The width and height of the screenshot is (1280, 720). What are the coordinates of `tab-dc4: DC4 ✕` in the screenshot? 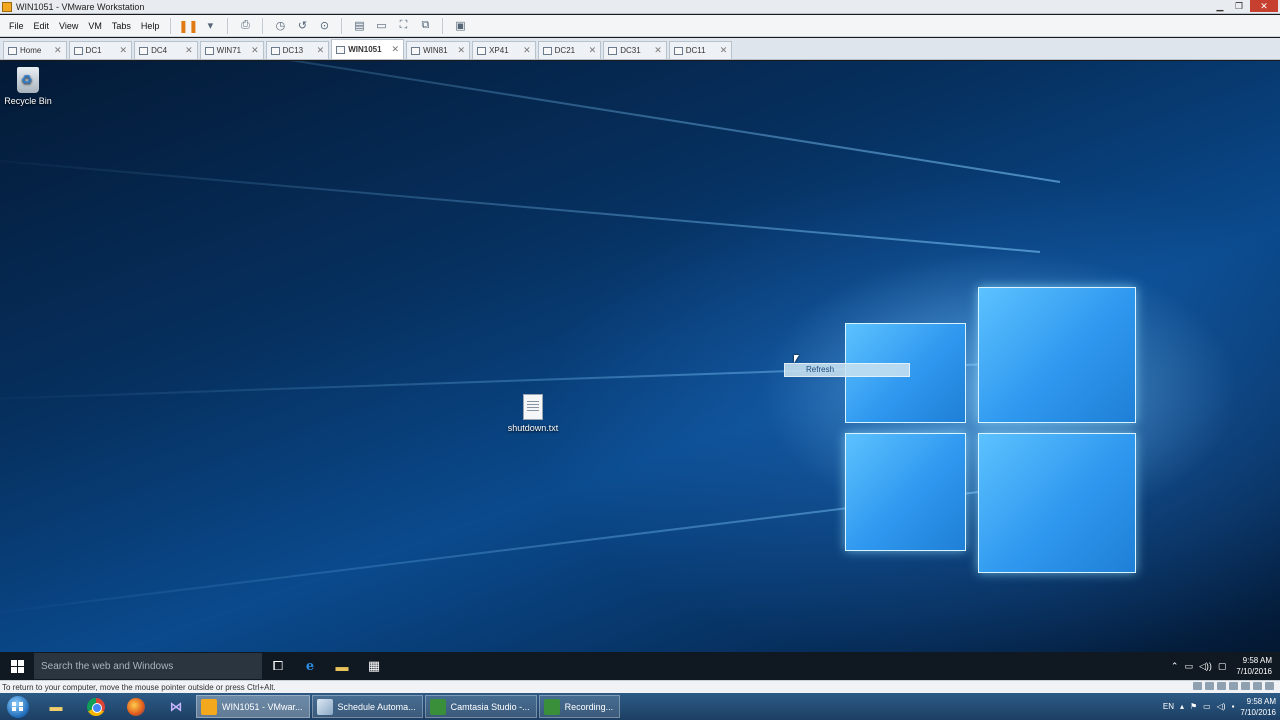 It's located at (166, 50).